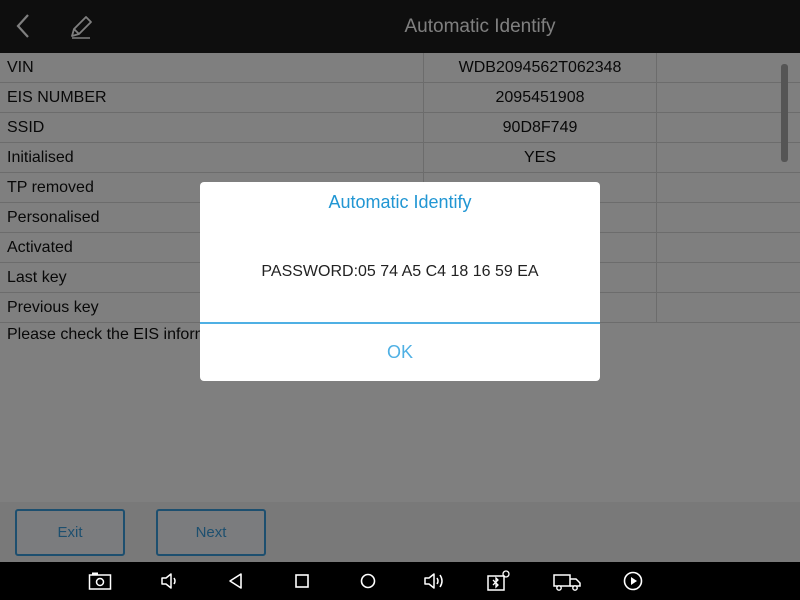 This screenshot has width=800, height=600. Describe the element at coordinates (567, 581) in the screenshot. I see `truck-icon` at that location.